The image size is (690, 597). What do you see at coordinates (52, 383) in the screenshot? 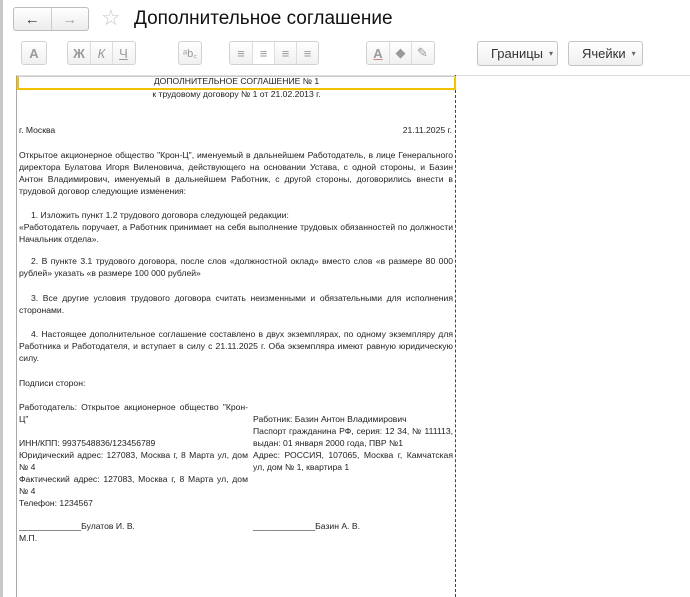
I see `signatures-label: Подписи сторон:` at bounding box center [52, 383].